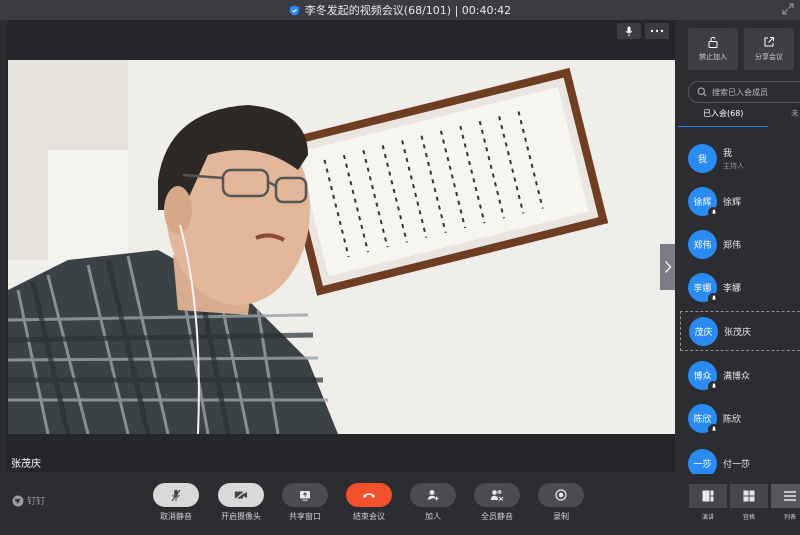  I want to click on chevron-right-icon, so click(667, 267).